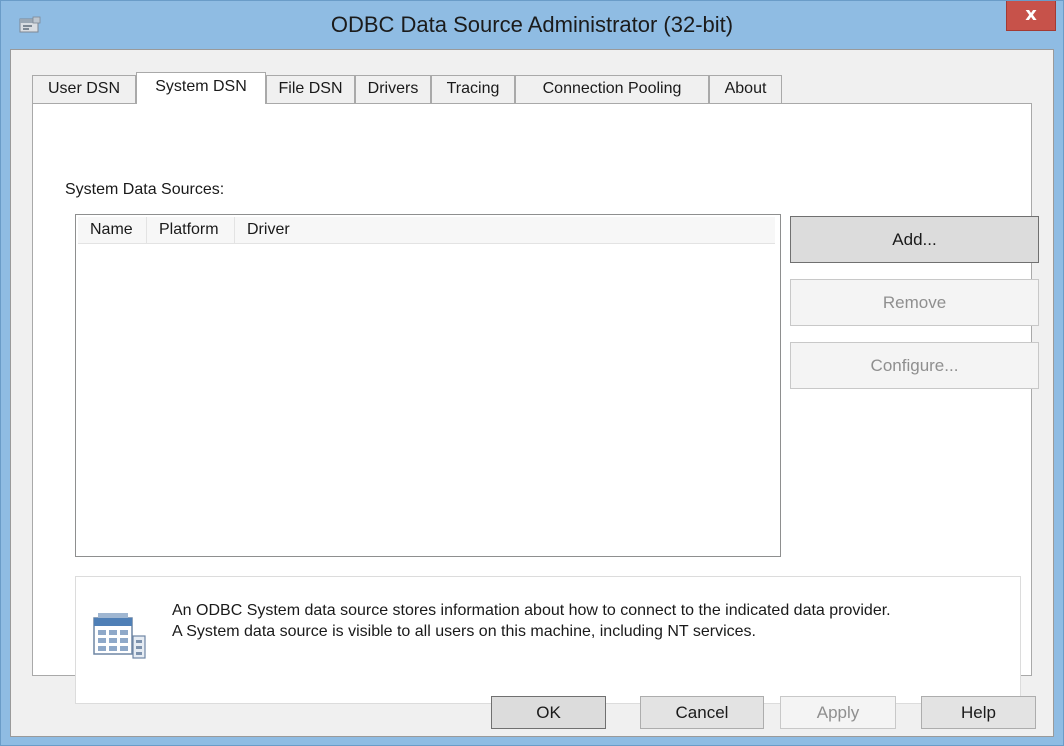 This screenshot has height=746, width=1064. Describe the element at coordinates (84, 89) in the screenshot. I see `tab-user-dsn: User DSN` at that location.